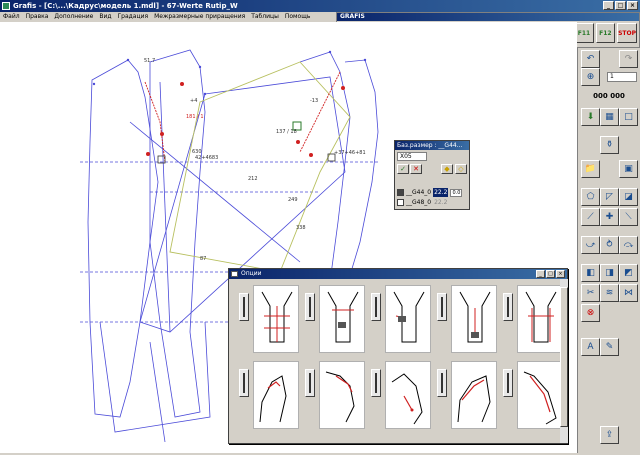 The image size is (640, 455). Describe the element at coordinates (265, 17) in the screenshot. I see `menu-tables: Таблицы` at that location.